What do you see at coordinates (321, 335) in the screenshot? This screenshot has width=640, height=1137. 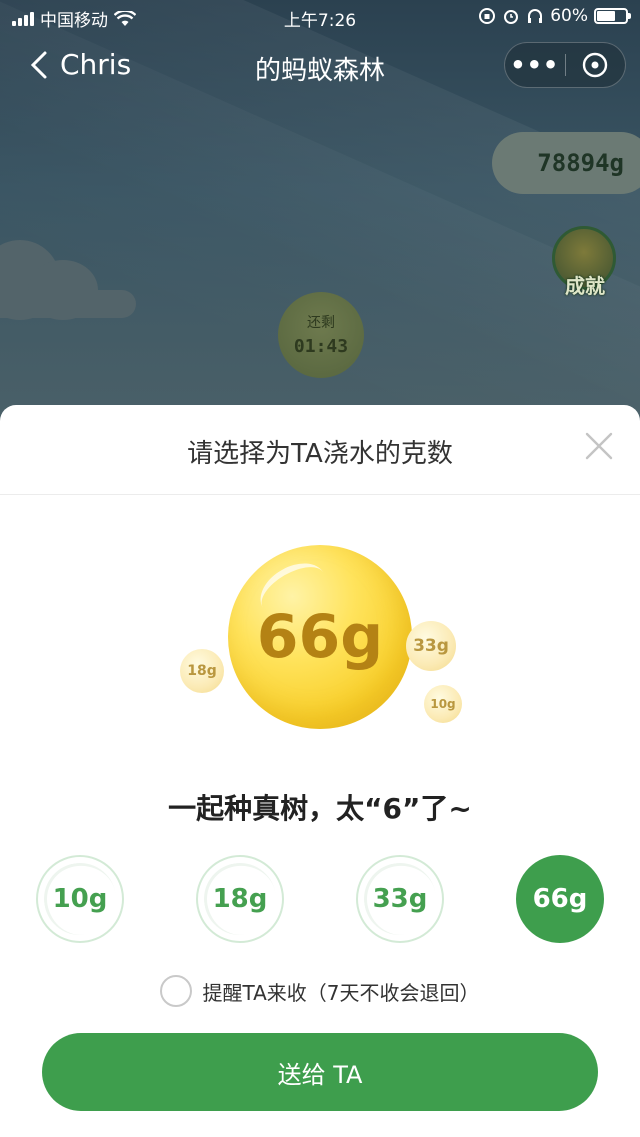 I see `energy-timer-bubble: 还剩 01:43` at bounding box center [321, 335].